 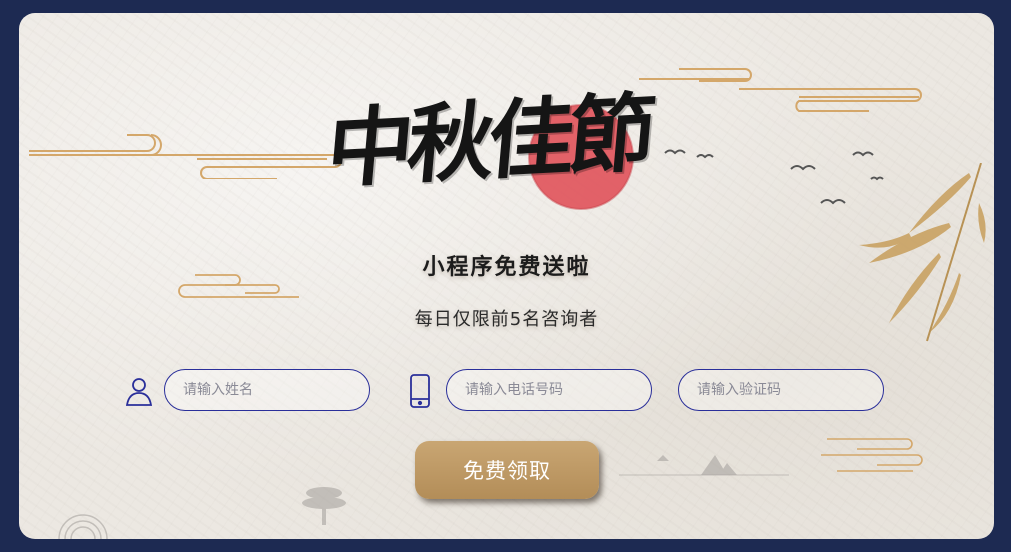 What do you see at coordinates (420, 391) in the screenshot?
I see `phone-icon` at bounding box center [420, 391].